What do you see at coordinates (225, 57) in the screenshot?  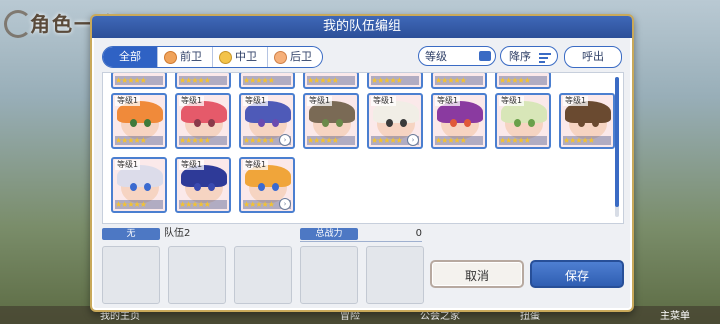 I see `middle-role-icon` at bounding box center [225, 57].